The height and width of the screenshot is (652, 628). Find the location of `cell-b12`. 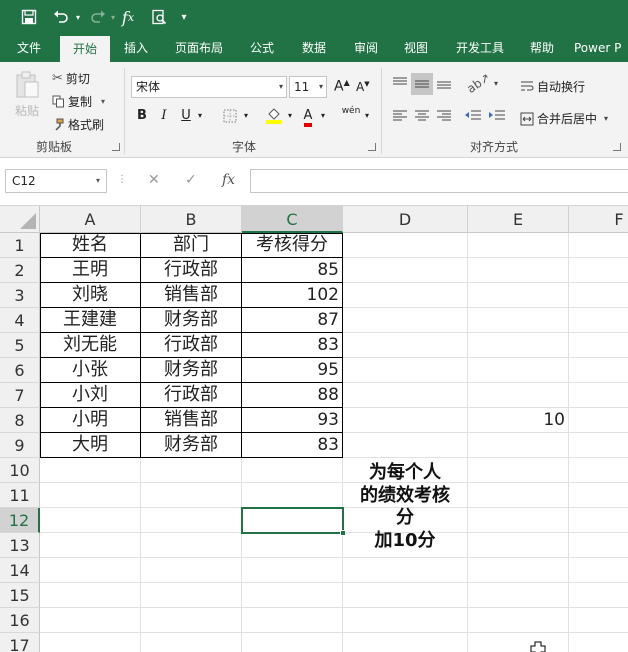

cell-b12 is located at coordinates (191, 520).